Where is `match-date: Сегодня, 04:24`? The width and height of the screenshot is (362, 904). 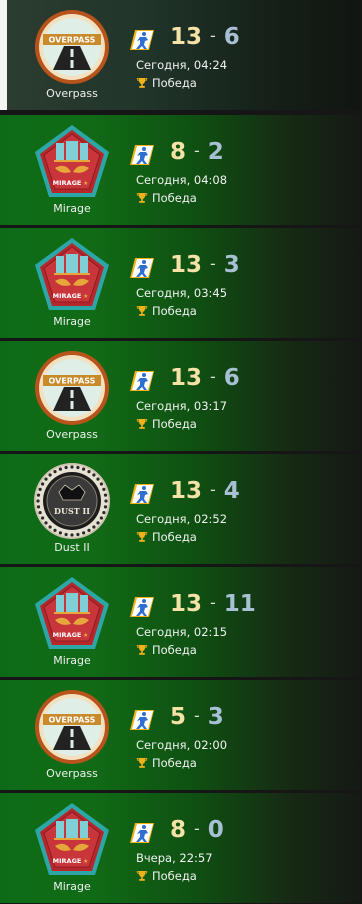 match-date: Сегодня, 04:24 is located at coordinates (182, 65).